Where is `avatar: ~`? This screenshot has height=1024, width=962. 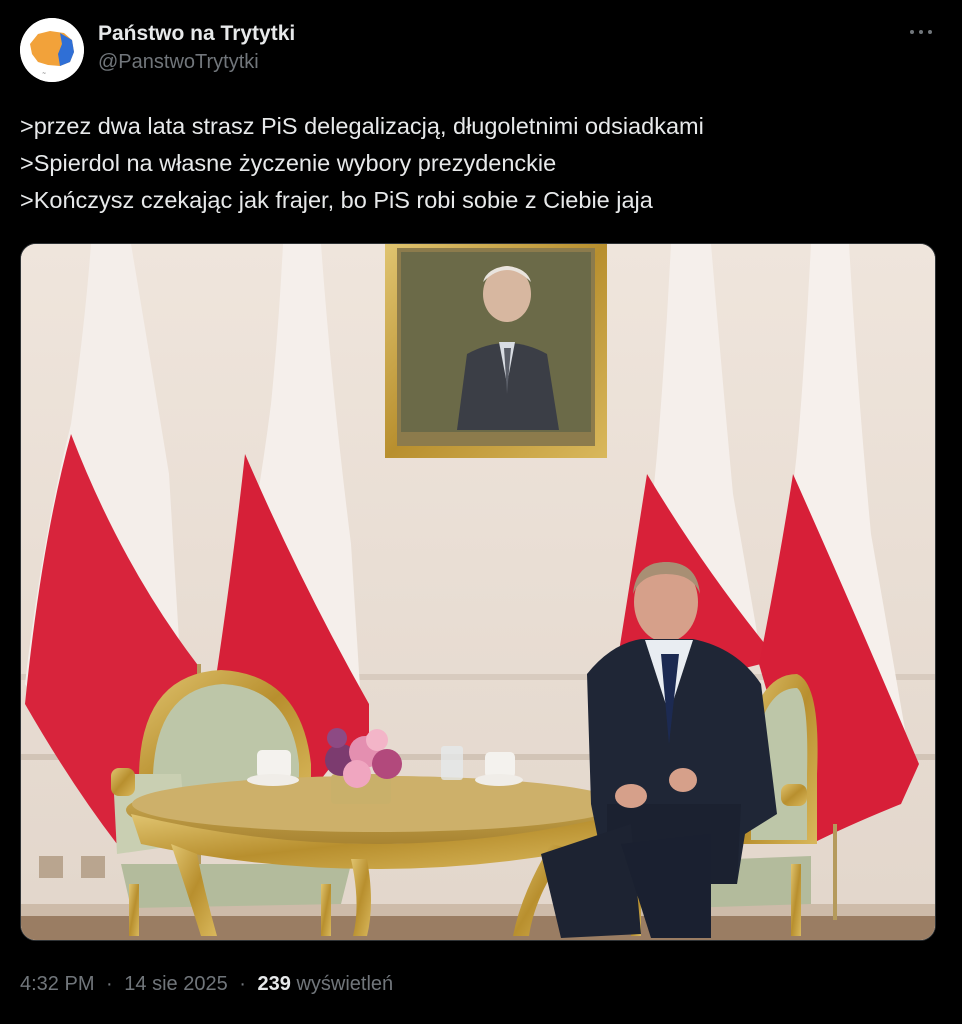 avatar: ~ is located at coordinates (52, 50).